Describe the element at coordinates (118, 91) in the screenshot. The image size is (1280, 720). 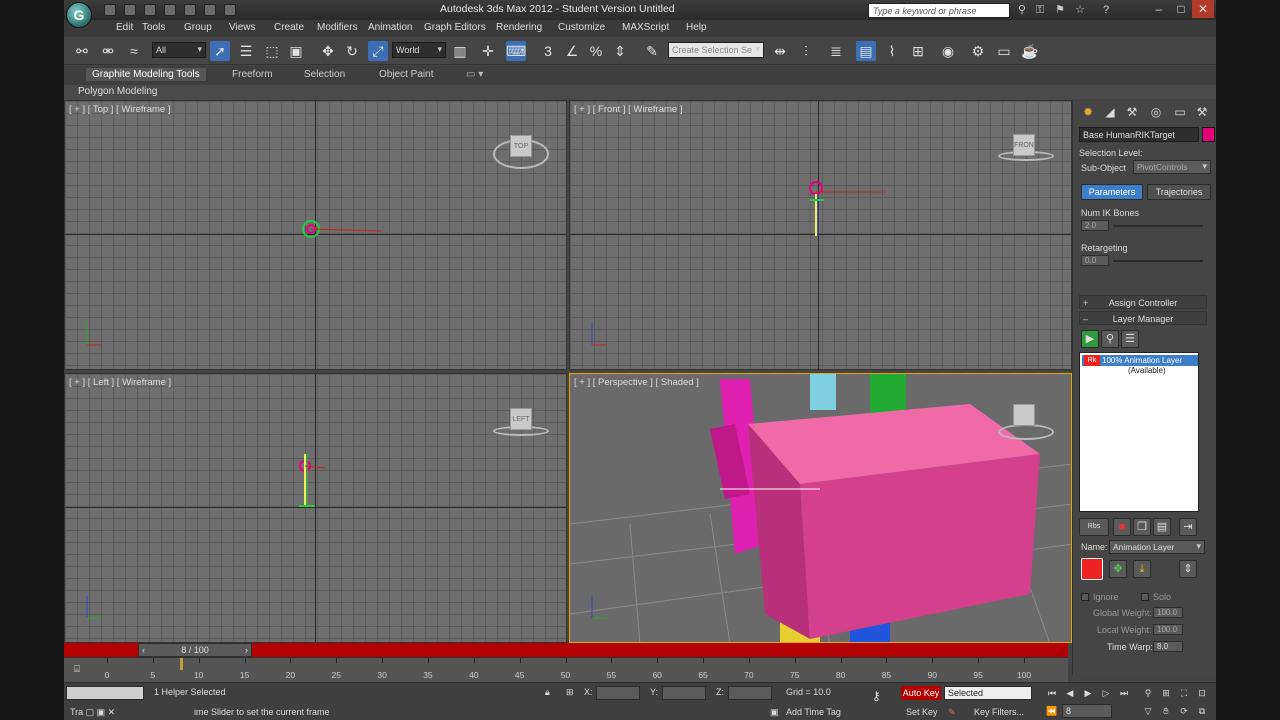
I see `polygon-modeling-panel: Polygon Modeling` at that location.